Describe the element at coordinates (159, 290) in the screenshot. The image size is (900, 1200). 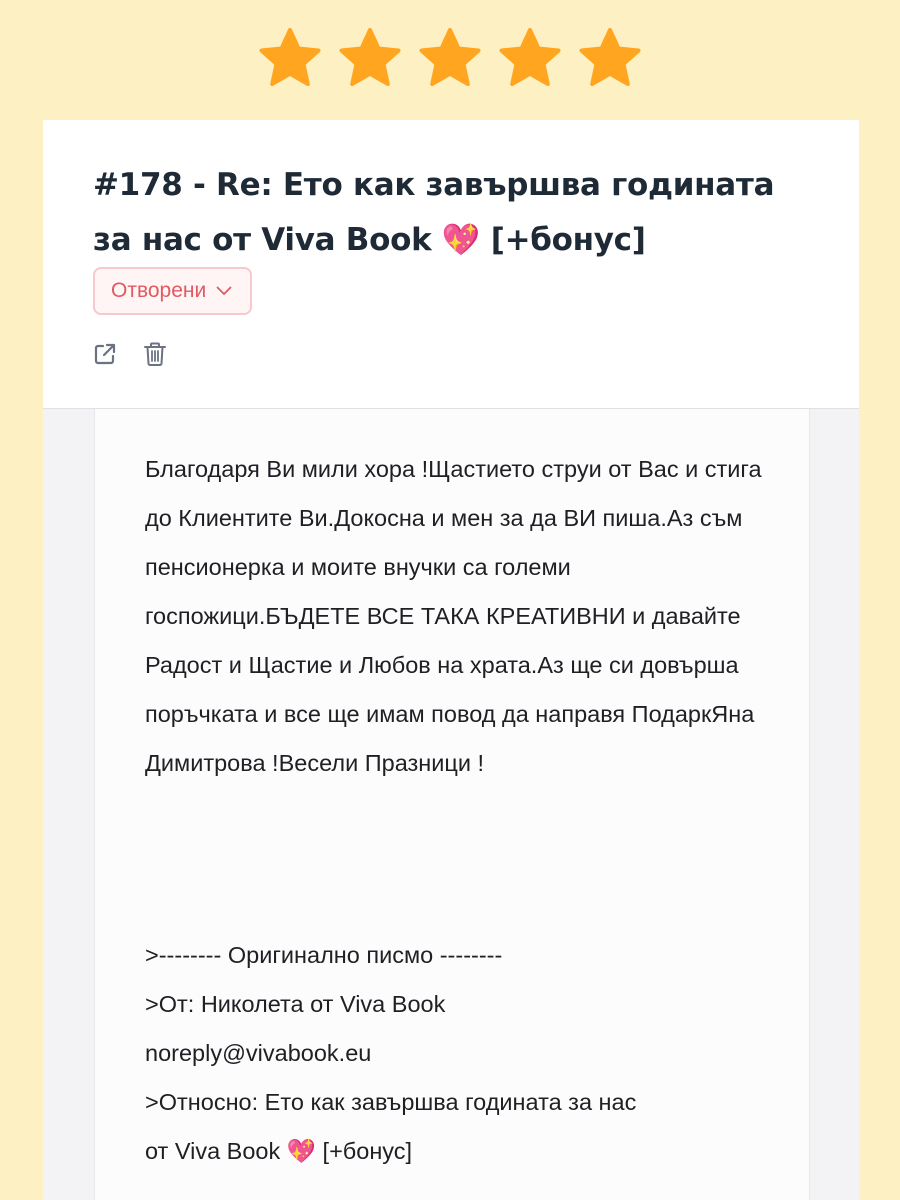
I see `status-label: Отворени` at that location.